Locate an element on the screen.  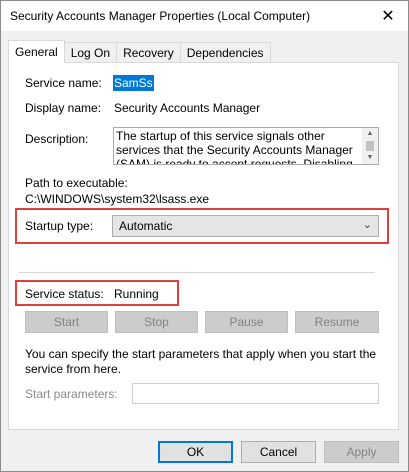
scroll-up-arrow-icon: ▲ is located at coordinates (370, 134).